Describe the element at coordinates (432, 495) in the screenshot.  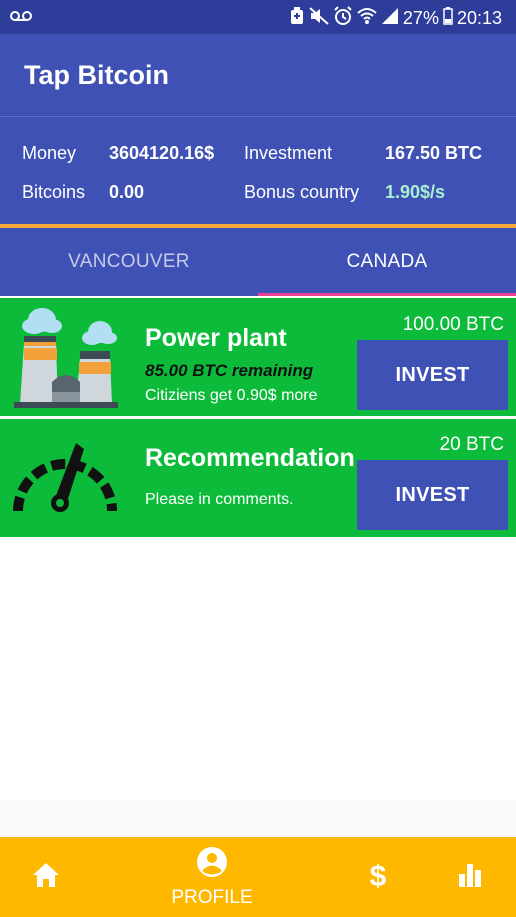
I see `invest-button-recommendation: INVEST` at that location.